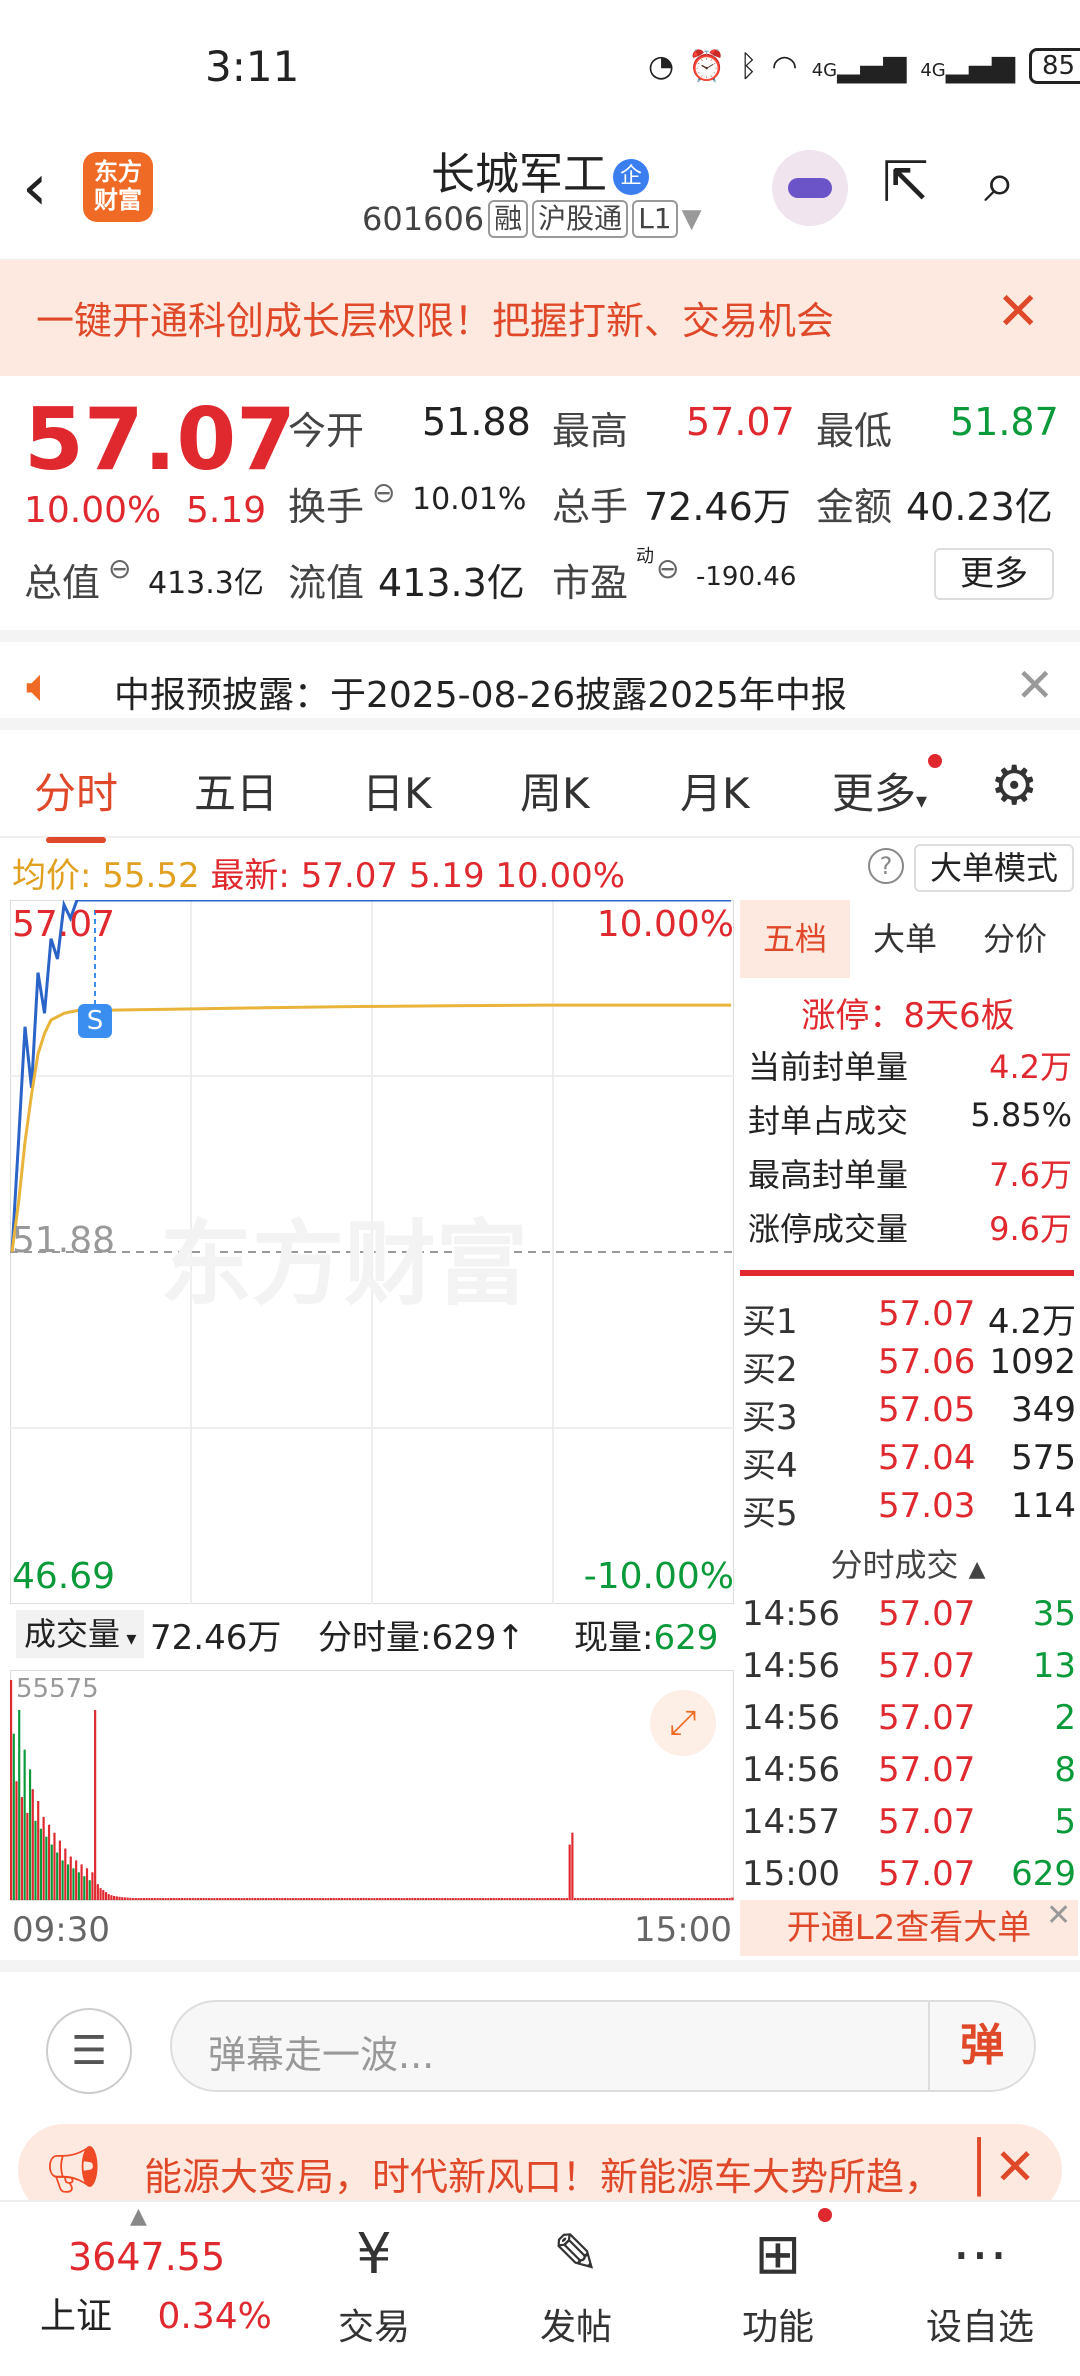 This screenshot has height=2376, width=1080. I want to click on index-pct: 0.34%, so click(214, 2316).